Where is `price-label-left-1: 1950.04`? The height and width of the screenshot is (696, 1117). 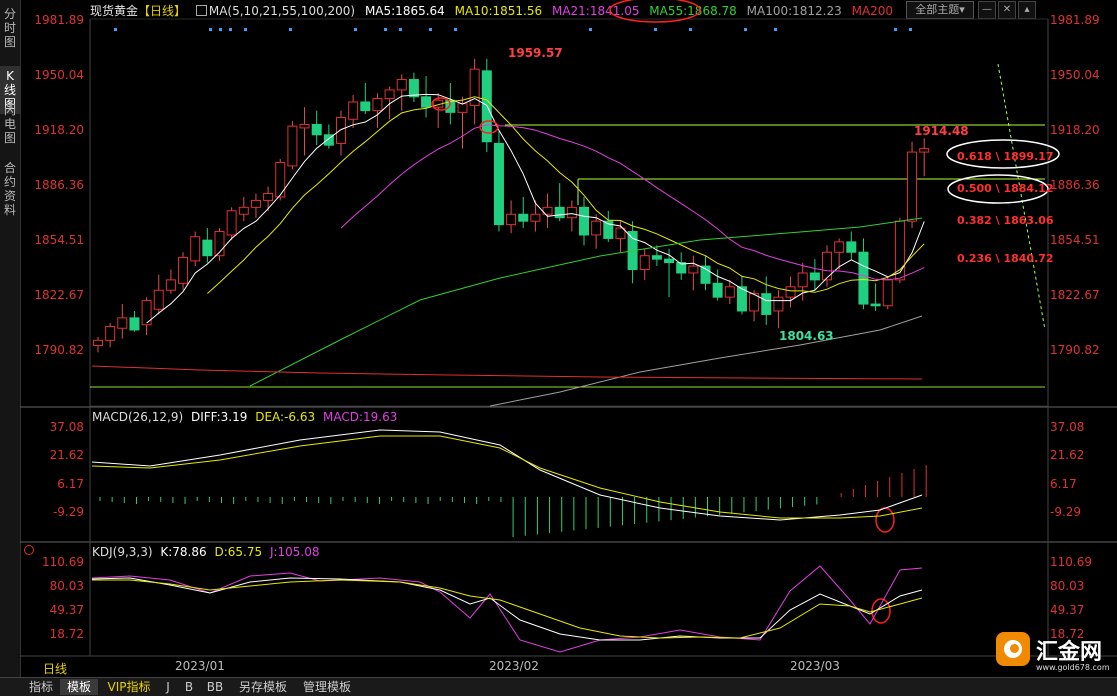 price-label-left-1: 1950.04 is located at coordinates (59, 75).